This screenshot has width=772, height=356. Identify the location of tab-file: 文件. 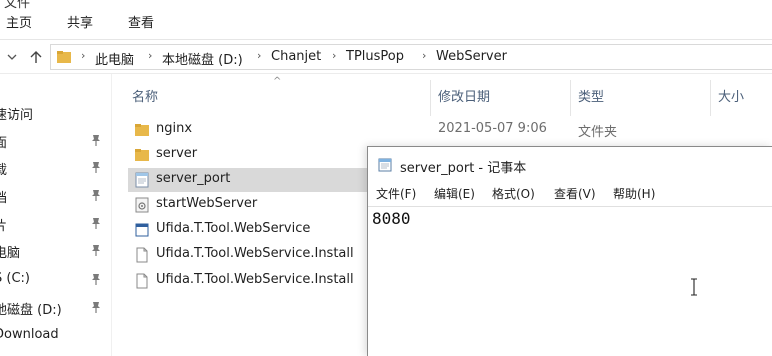
(17, 5).